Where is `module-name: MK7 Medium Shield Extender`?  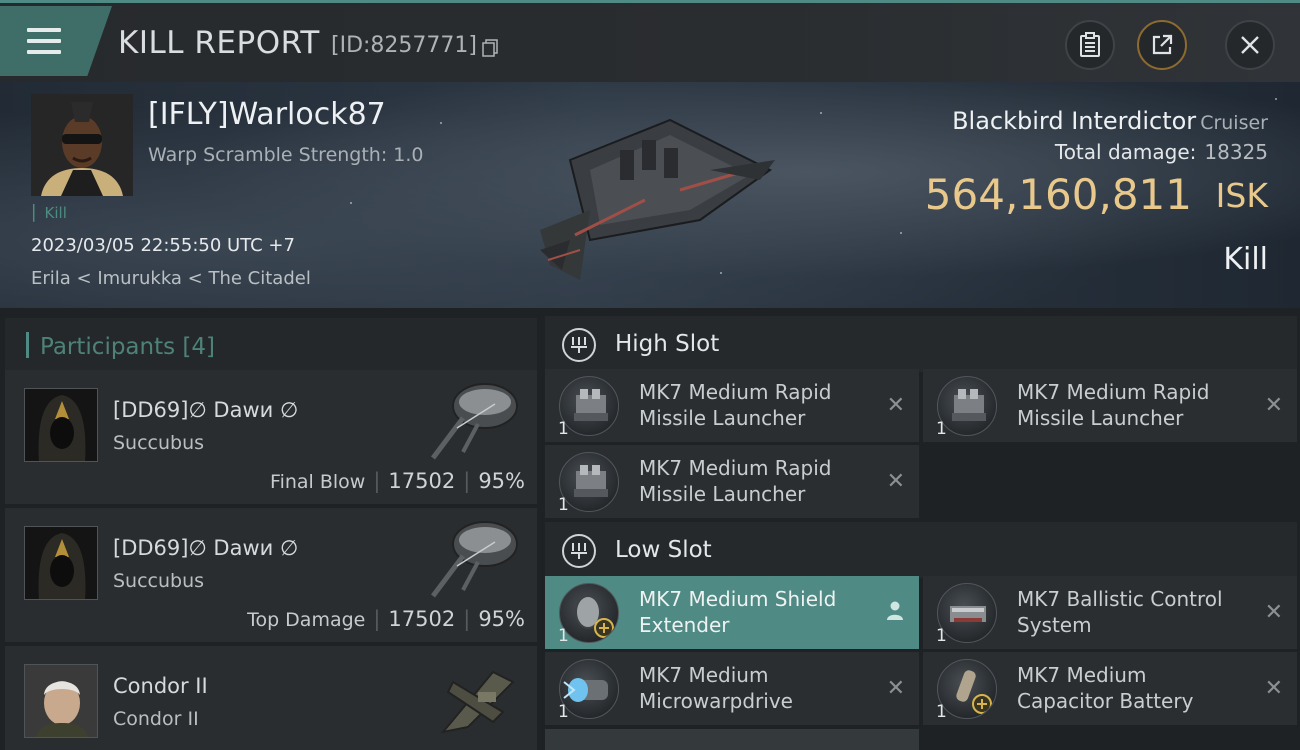
module-name: MK7 Medium Shield Extender is located at coordinates (738, 612).